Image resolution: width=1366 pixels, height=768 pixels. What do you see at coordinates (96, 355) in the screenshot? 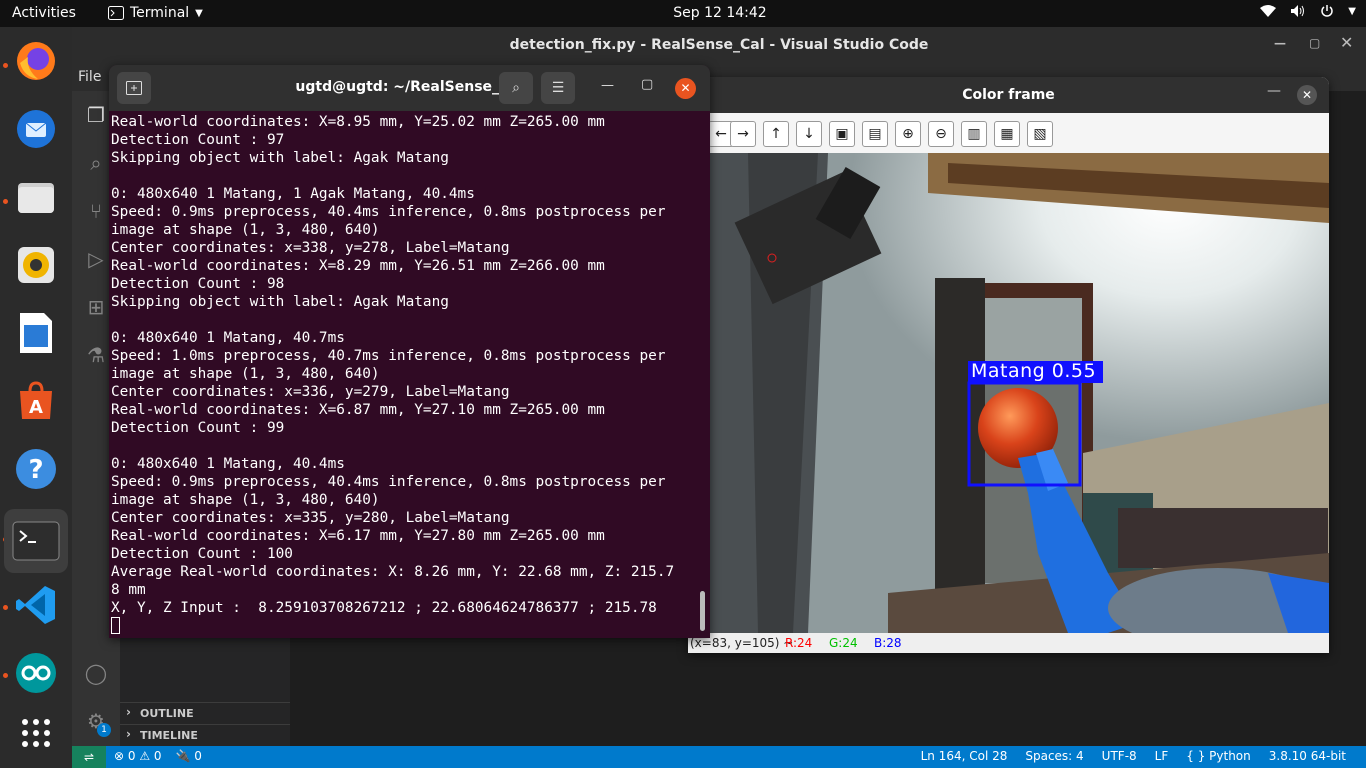
I see `testing-icon: ⚗` at bounding box center [96, 355].